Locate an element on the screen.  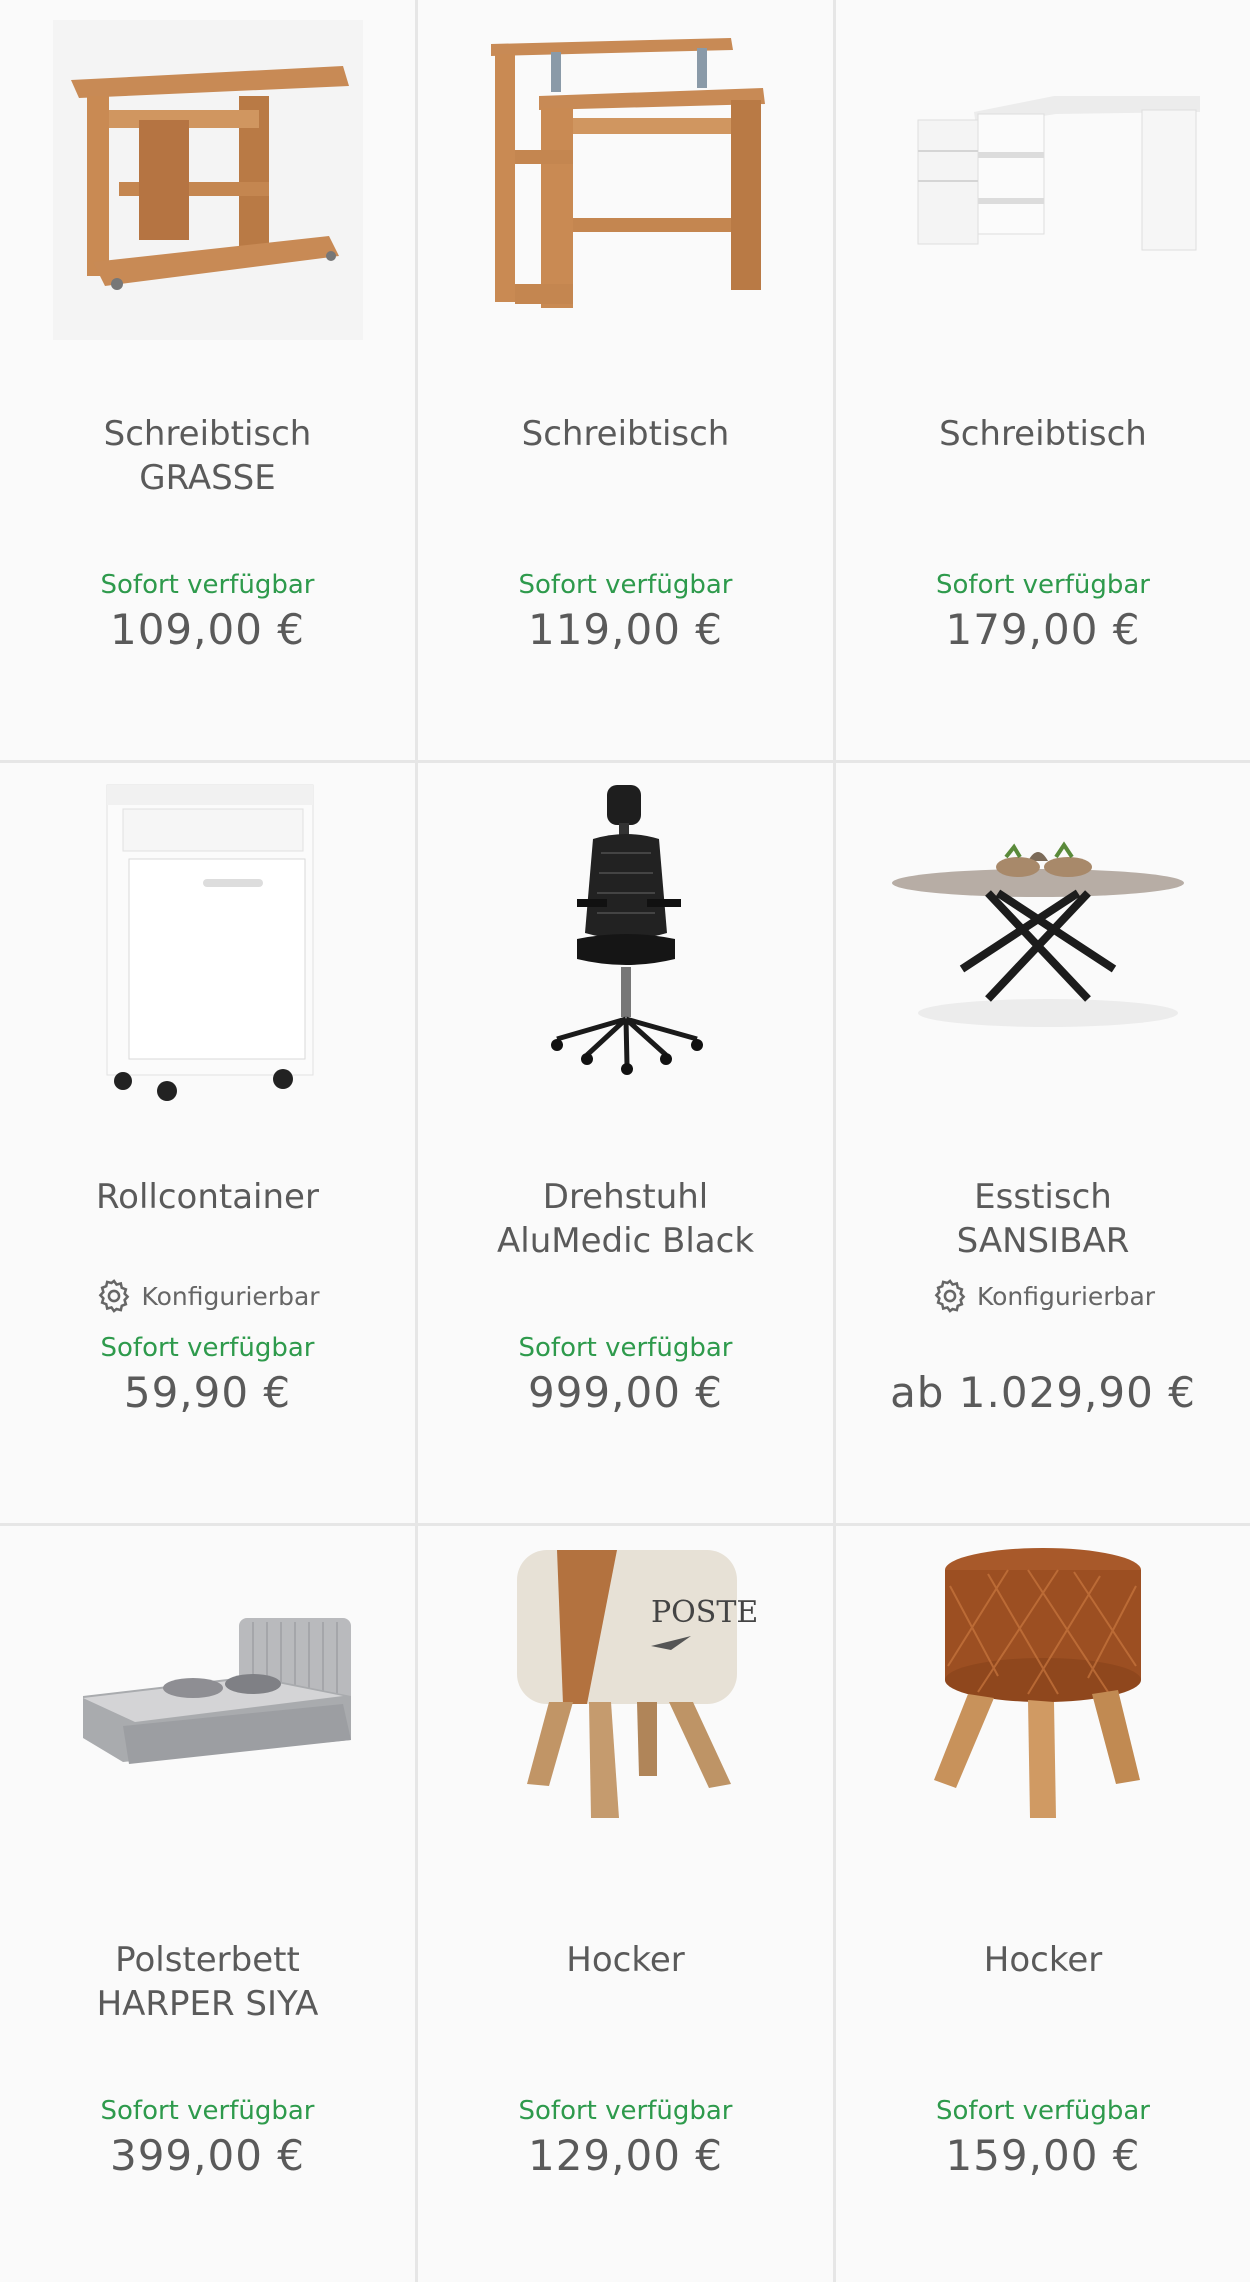
product-price: 109,00 € is located at coordinates (207, 629).